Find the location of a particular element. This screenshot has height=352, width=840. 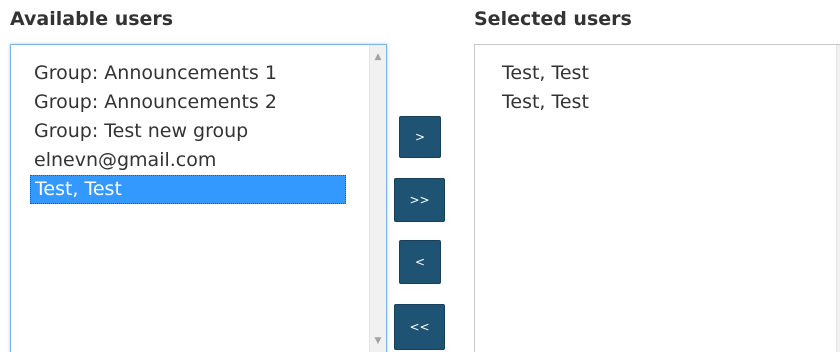

triangle-down-icon: ▼ is located at coordinates (378, 341).